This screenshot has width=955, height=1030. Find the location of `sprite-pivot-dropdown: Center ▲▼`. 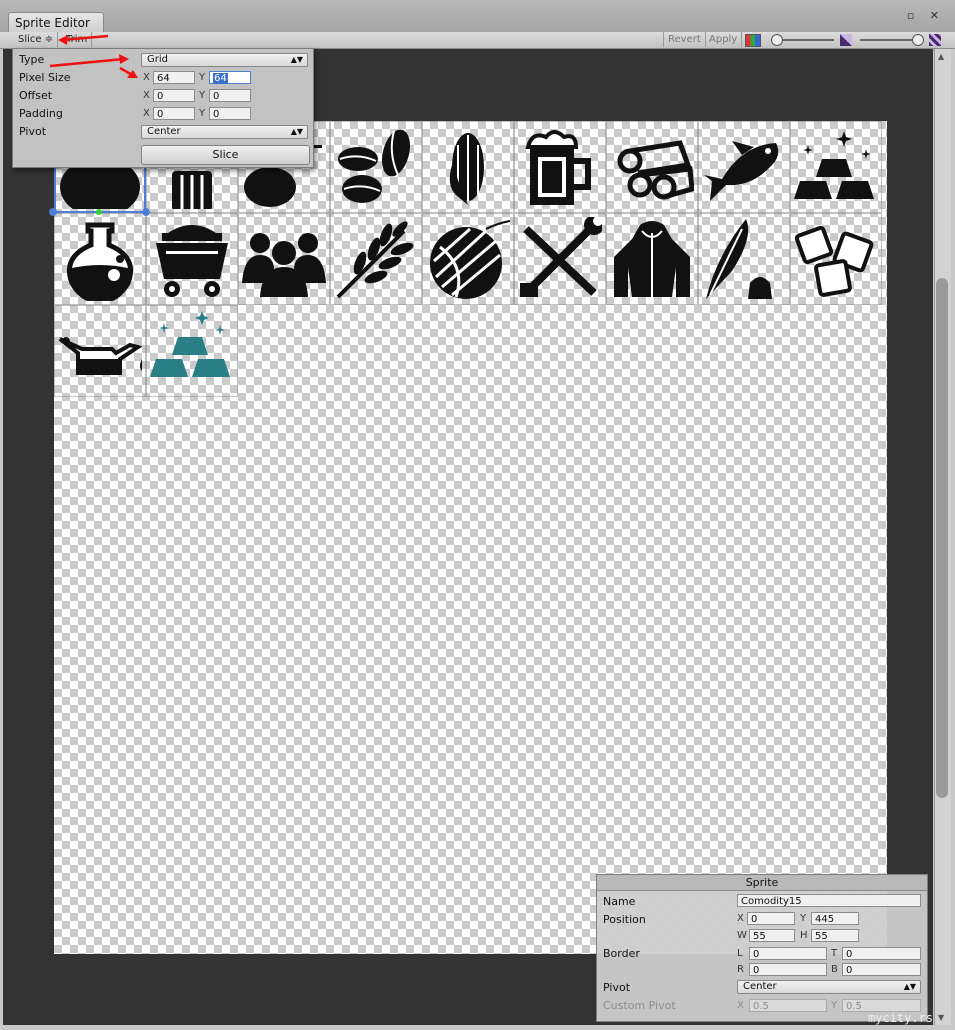

sprite-pivot-dropdown: Center ▲▼ is located at coordinates (829, 987).